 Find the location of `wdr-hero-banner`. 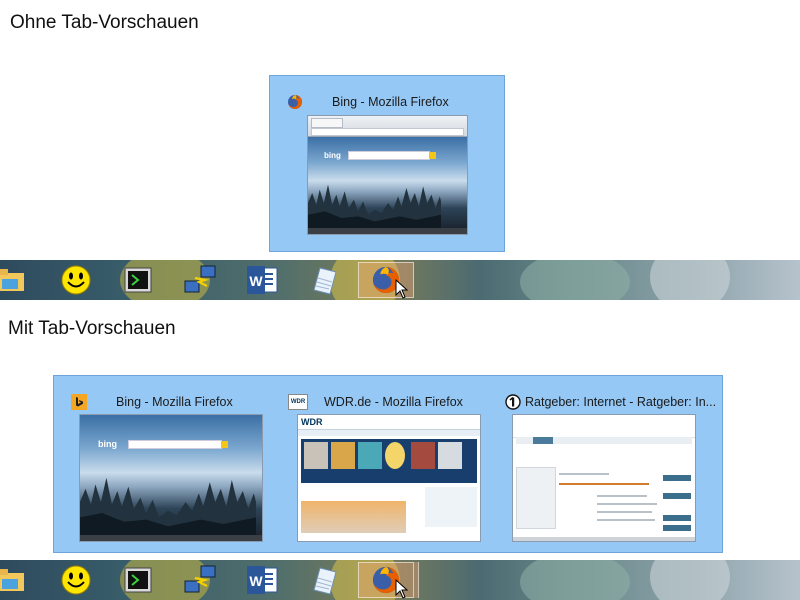

wdr-hero-banner is located at coordinates (389, 461).